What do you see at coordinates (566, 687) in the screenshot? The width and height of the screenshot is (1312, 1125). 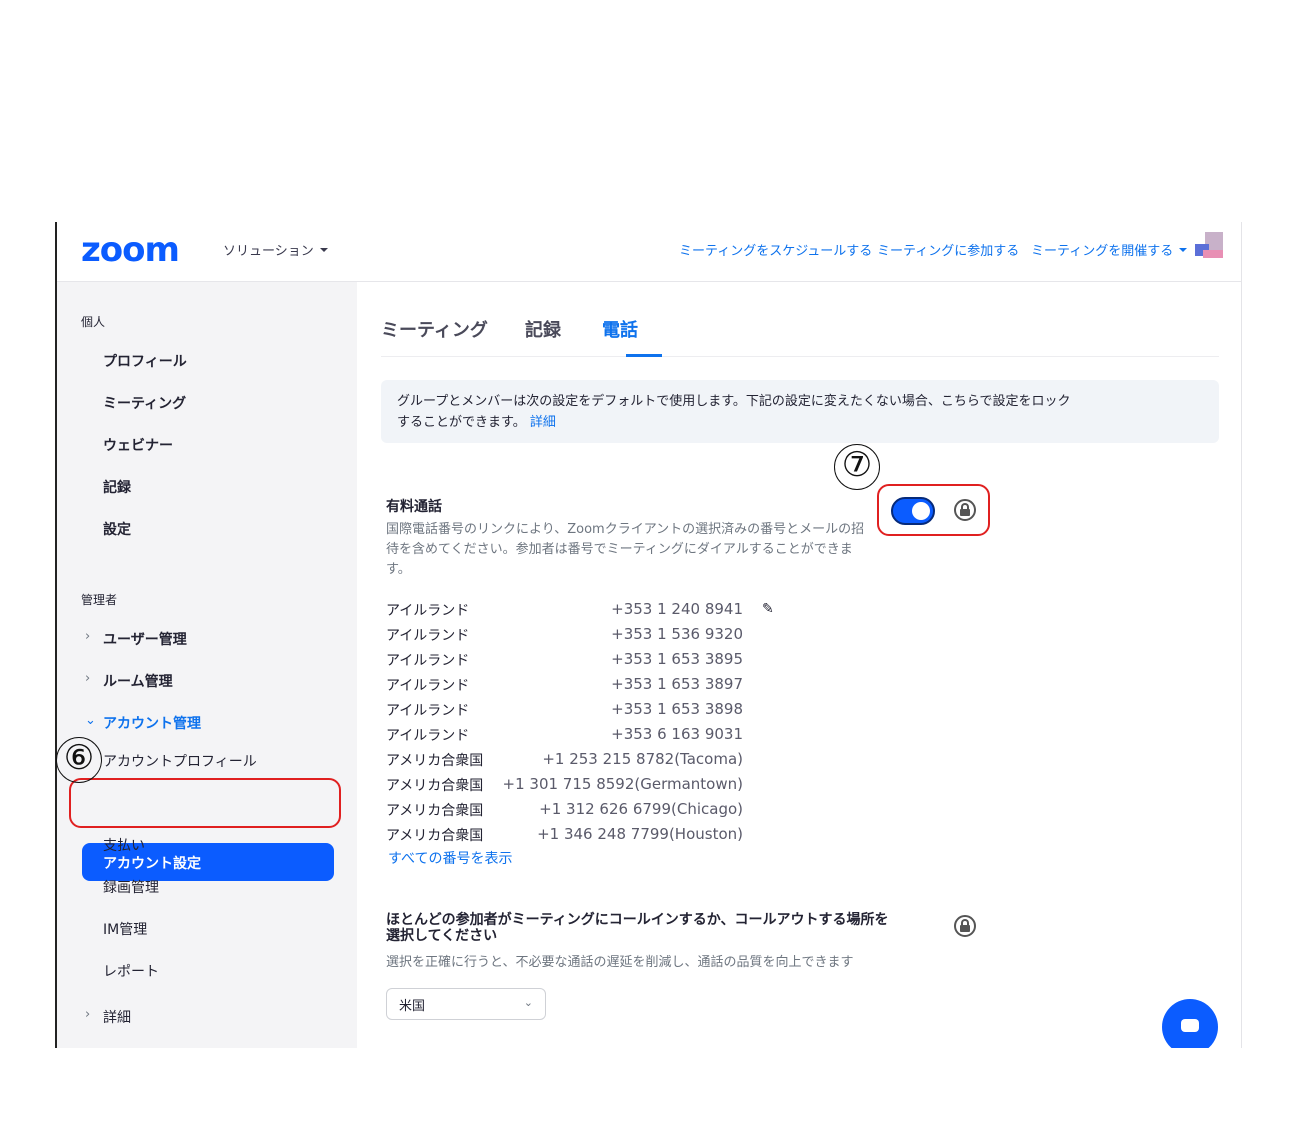 I see `table-row: アイルランド +353 1 653 3897` at bounding box center [566, 687].